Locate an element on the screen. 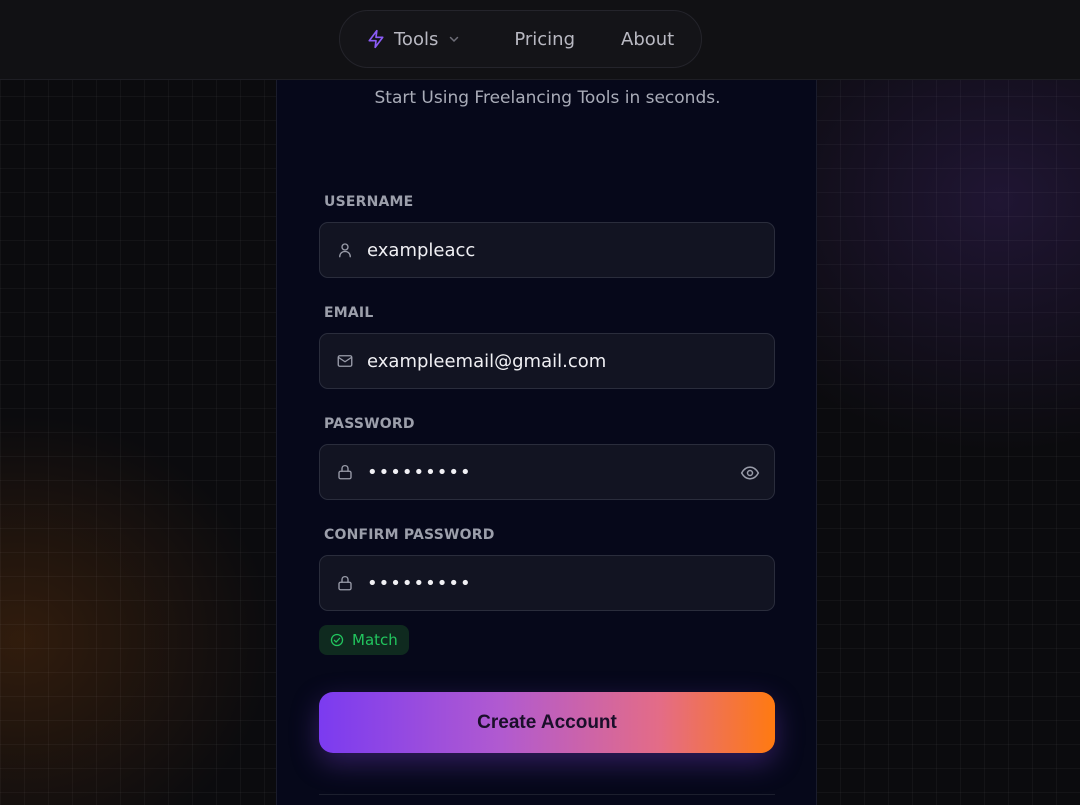 The image size is (1080, 805). confirm-password-value: ••••••••• is located at coordinates (419, 583).